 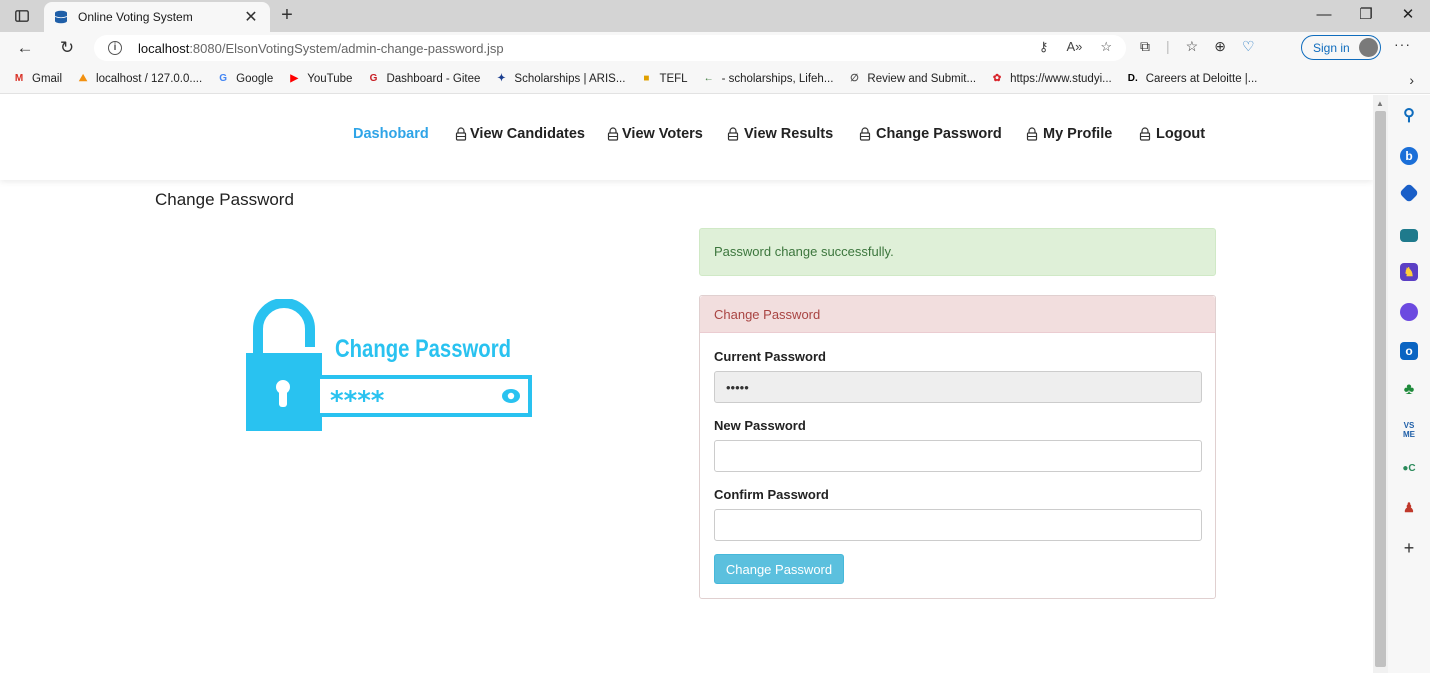 I want to click on nav-view-results: View Results, so click(x=780, y=134).